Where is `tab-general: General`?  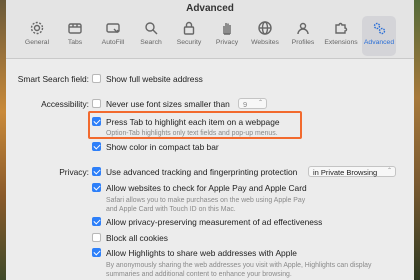
tab-general: General is located at coordinates (37, 36).